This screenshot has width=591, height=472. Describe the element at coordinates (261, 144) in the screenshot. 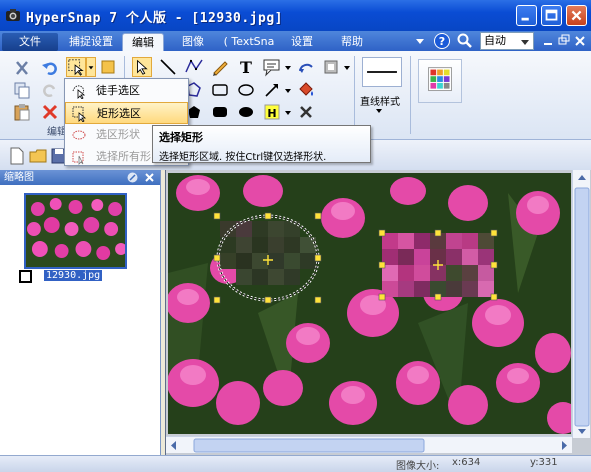

I see `tooltip-rect-select: 选择矩形 选择矩形区域. 按住Ctrl键仅选择形状.` at that location.